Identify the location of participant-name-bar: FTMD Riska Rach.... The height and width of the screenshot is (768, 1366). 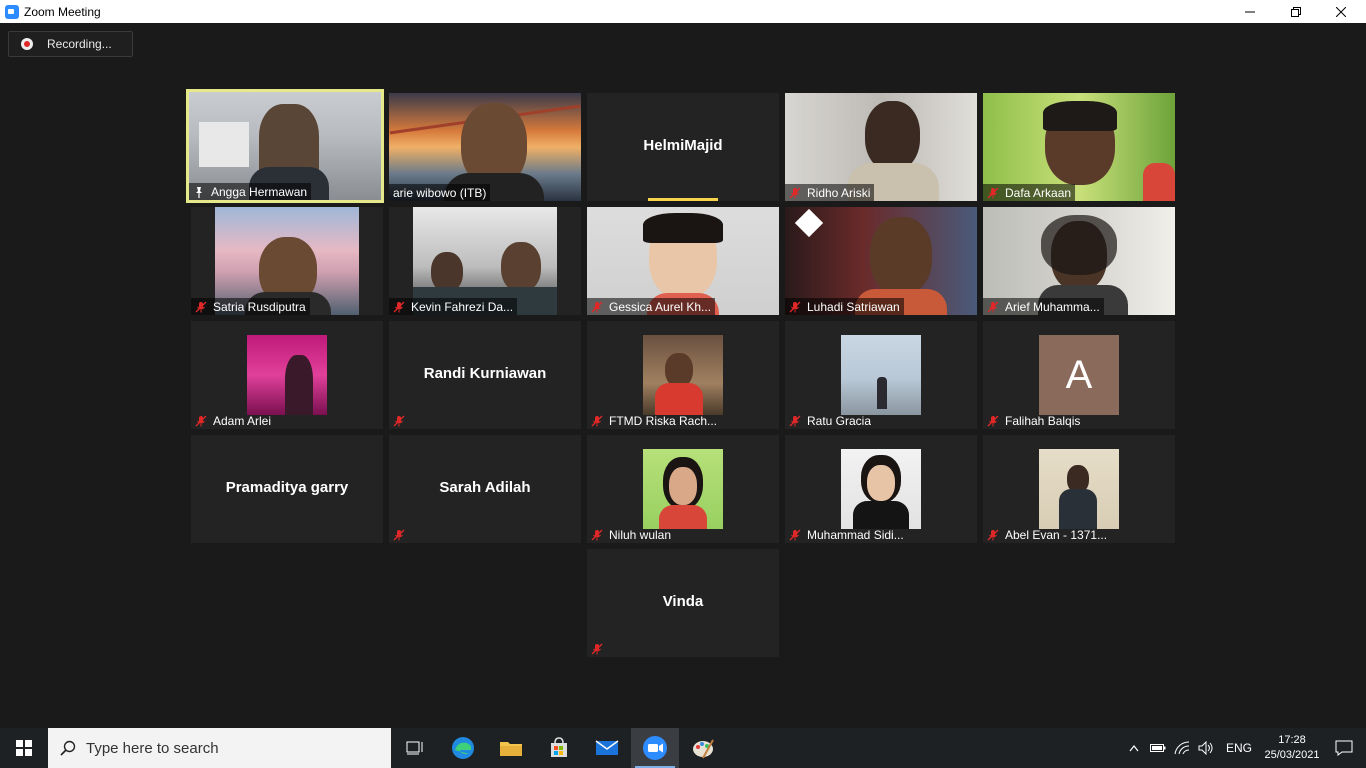
(654, 420).